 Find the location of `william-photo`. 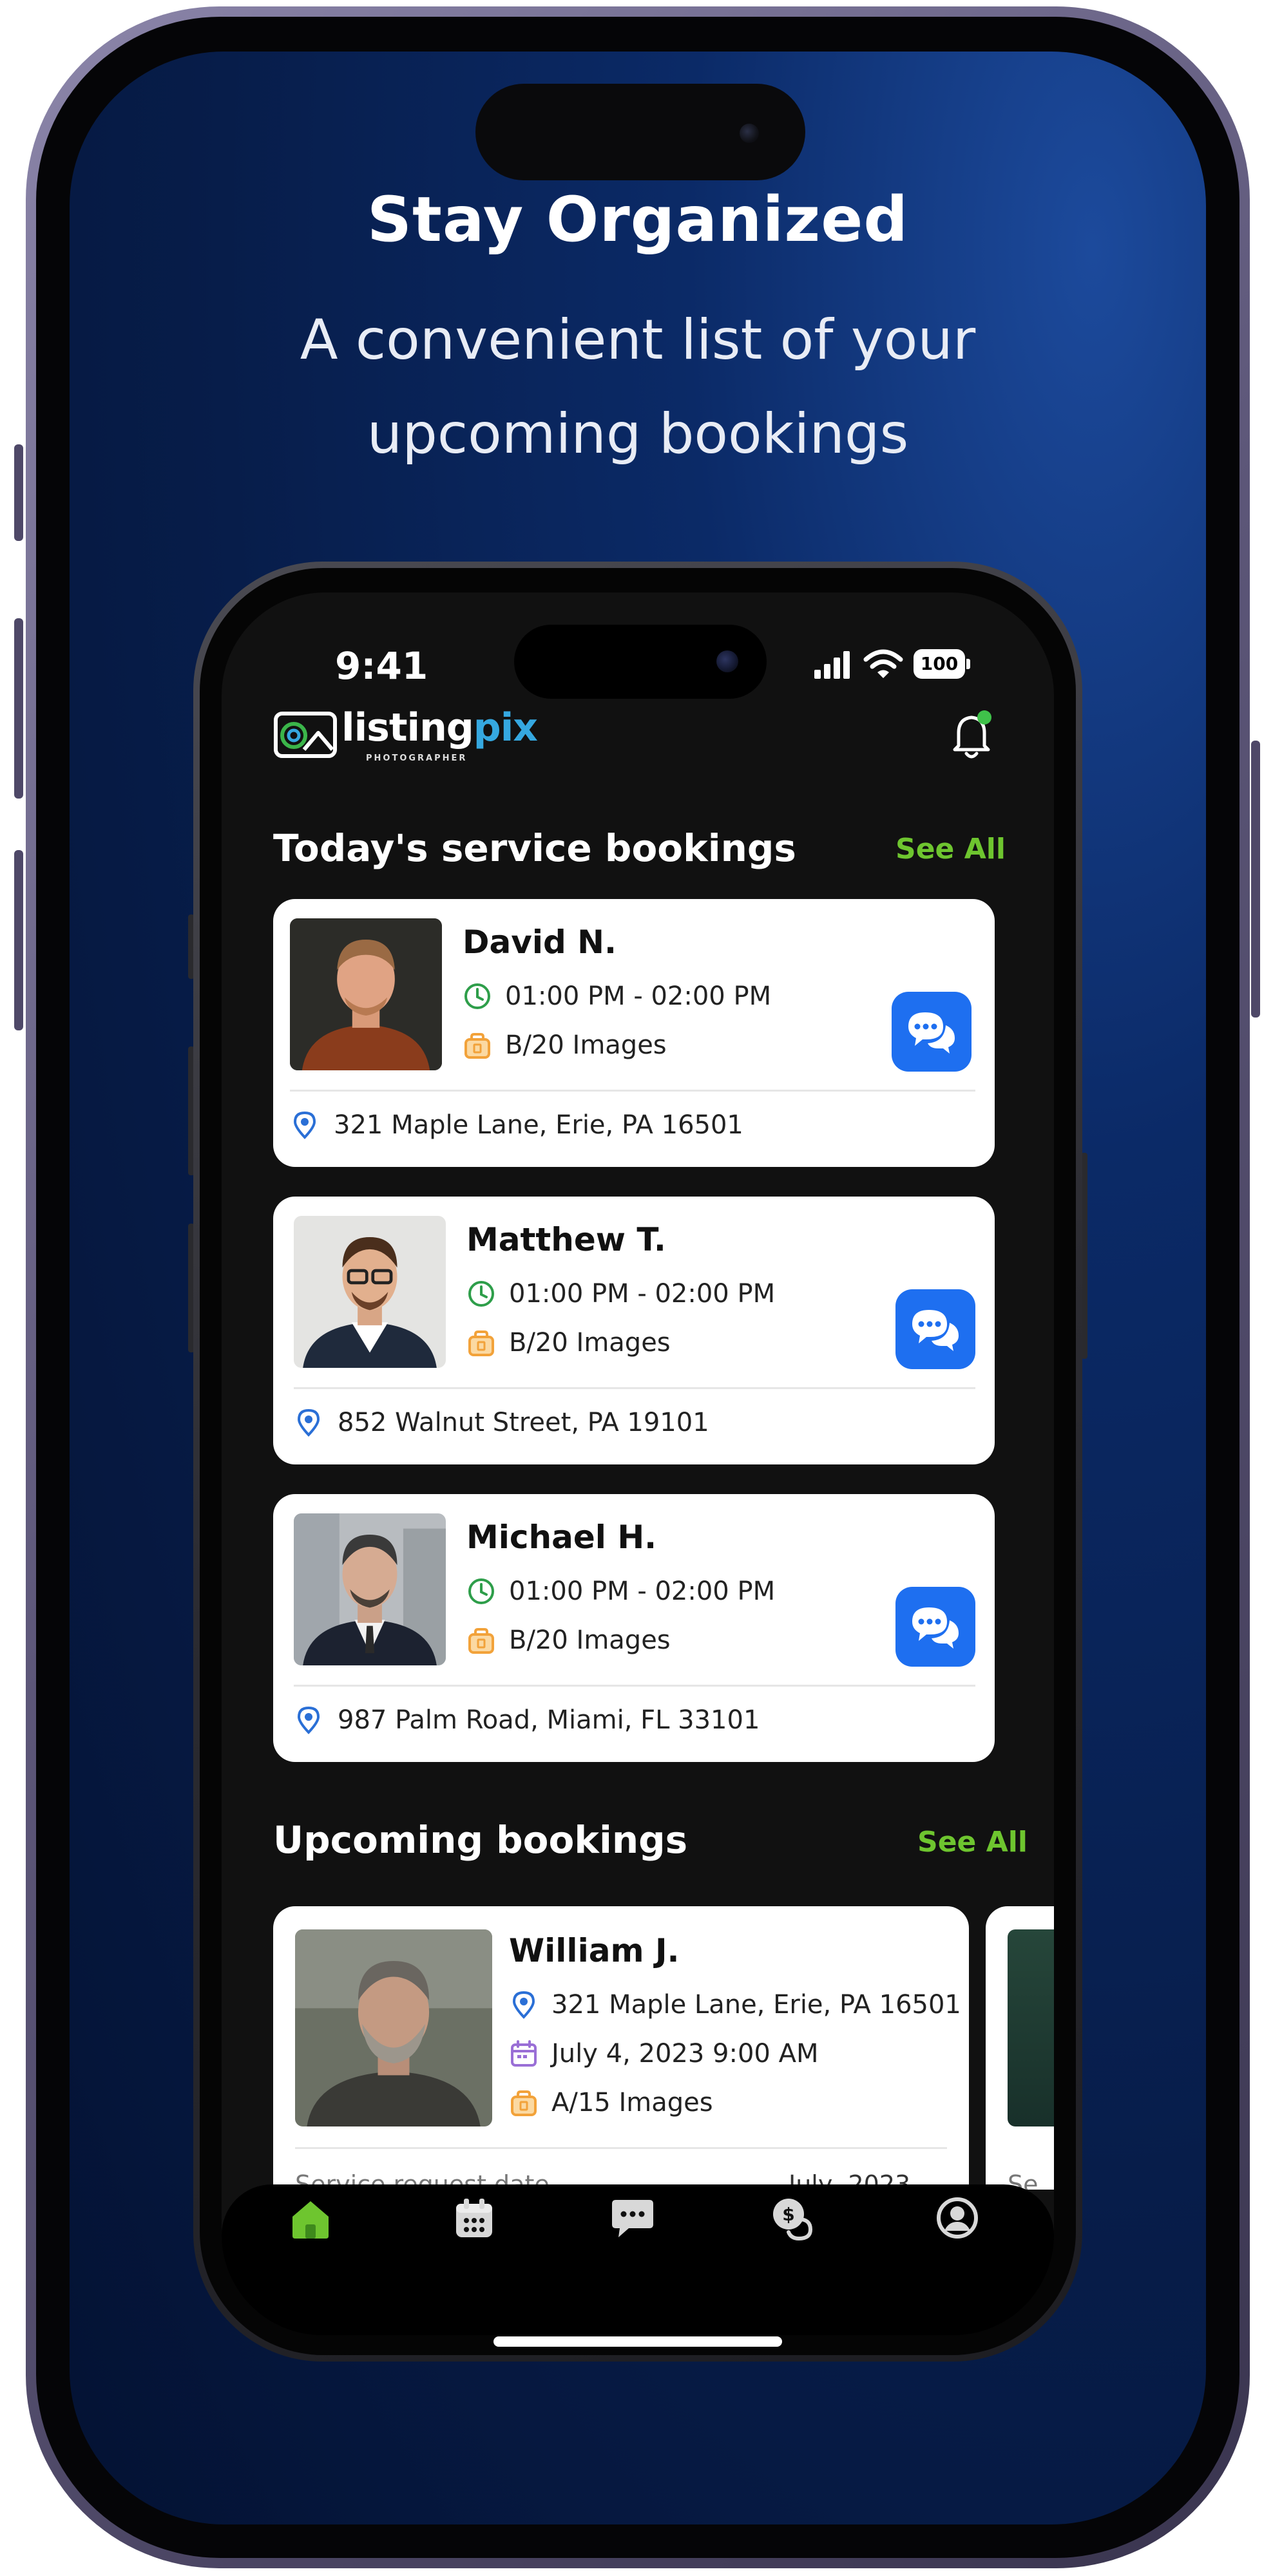

william-photo is located at coordinates (394, 2028).